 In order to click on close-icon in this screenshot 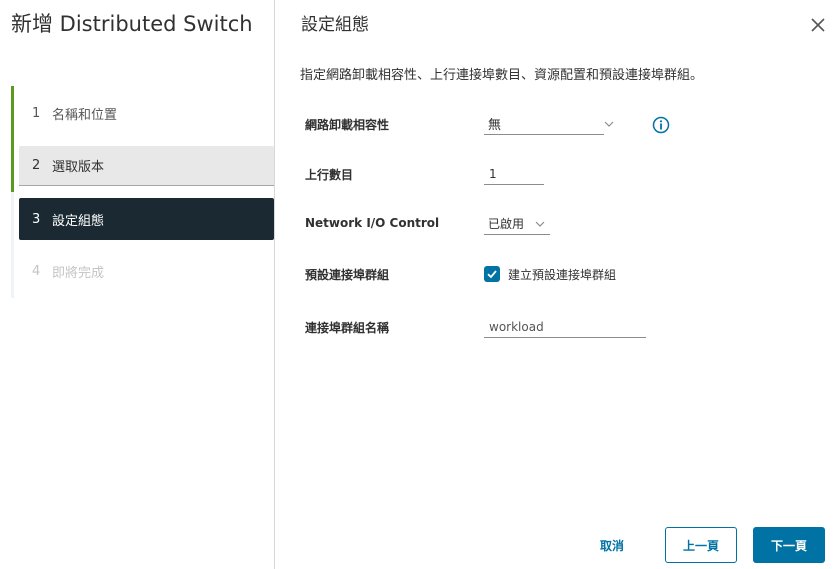, I will do `click(818, 25)`.